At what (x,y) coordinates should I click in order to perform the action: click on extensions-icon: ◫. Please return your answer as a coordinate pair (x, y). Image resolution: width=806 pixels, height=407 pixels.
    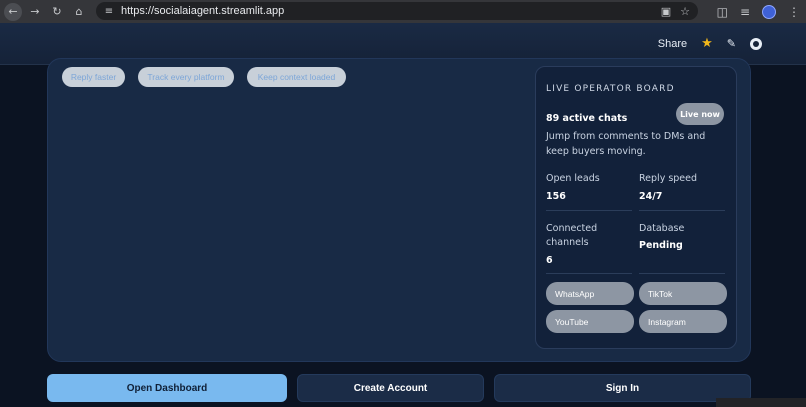
    Looking at the image, I should click on (722, 12).